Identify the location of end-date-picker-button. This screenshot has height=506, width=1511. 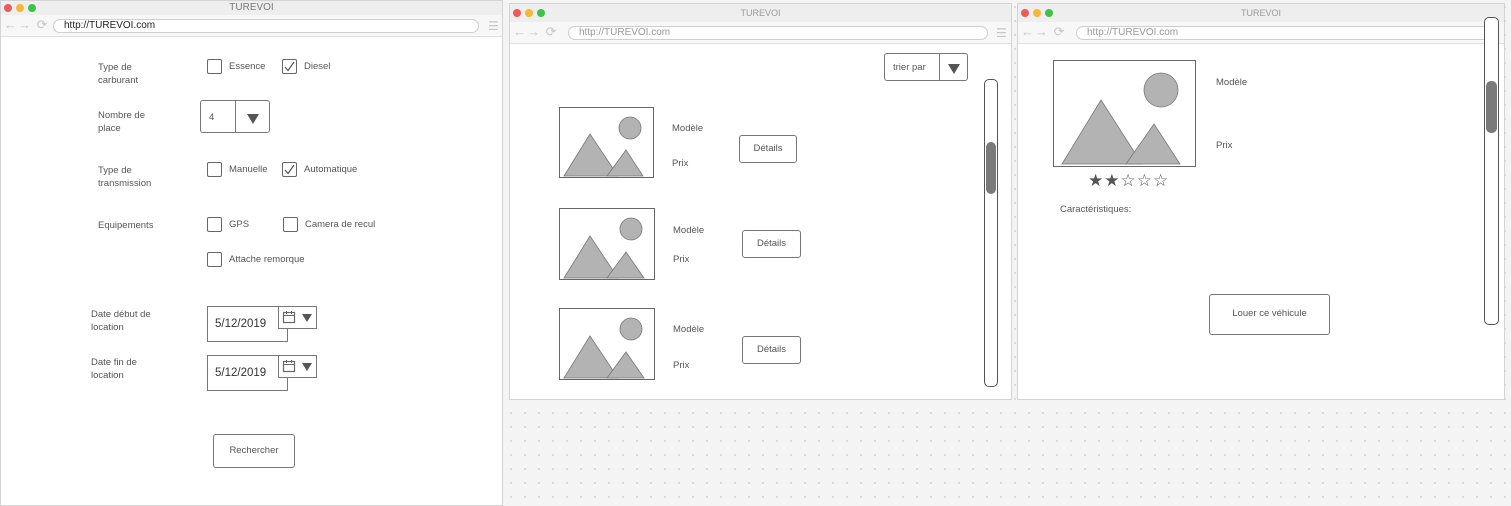
(297, 366).